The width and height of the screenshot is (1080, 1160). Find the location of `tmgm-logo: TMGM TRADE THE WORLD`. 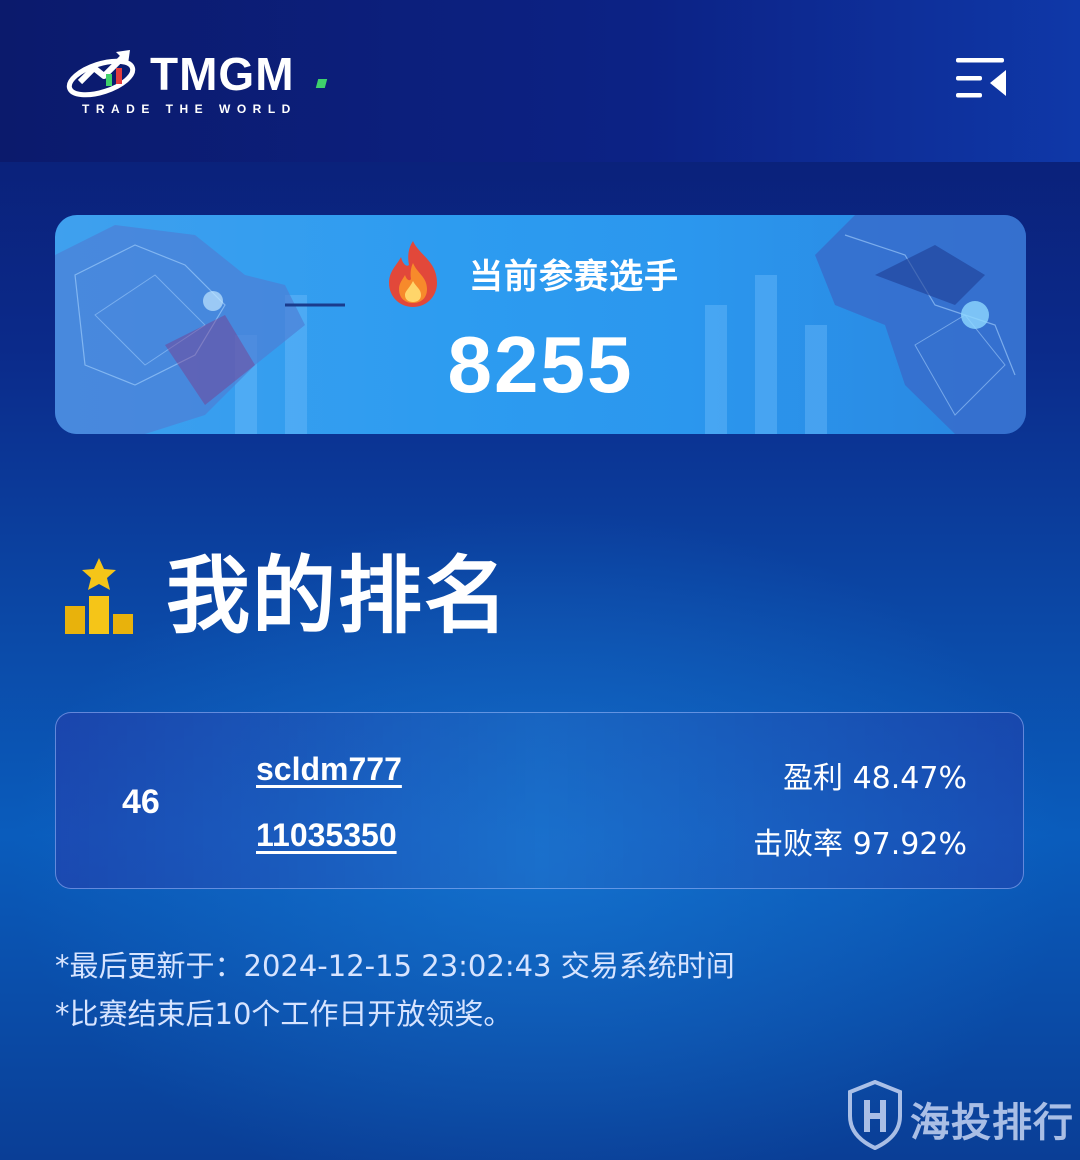

tmgm-logo: TMGM TRADE THE WORLD is located at coordinates (201, 86).